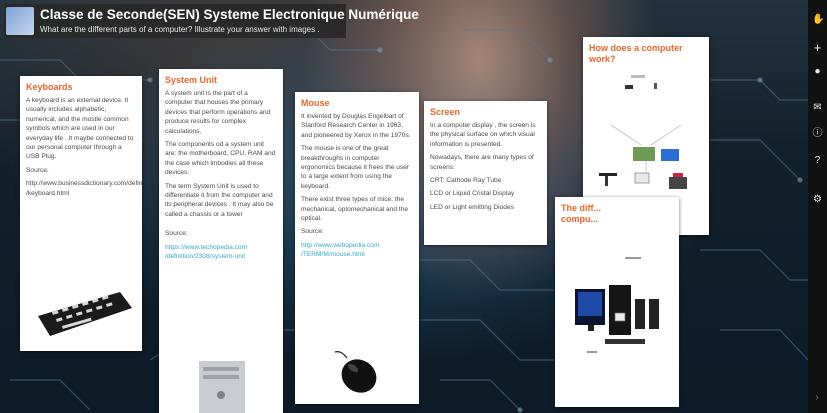  I want to click on hand-icon: ✋, so click(818, 19).